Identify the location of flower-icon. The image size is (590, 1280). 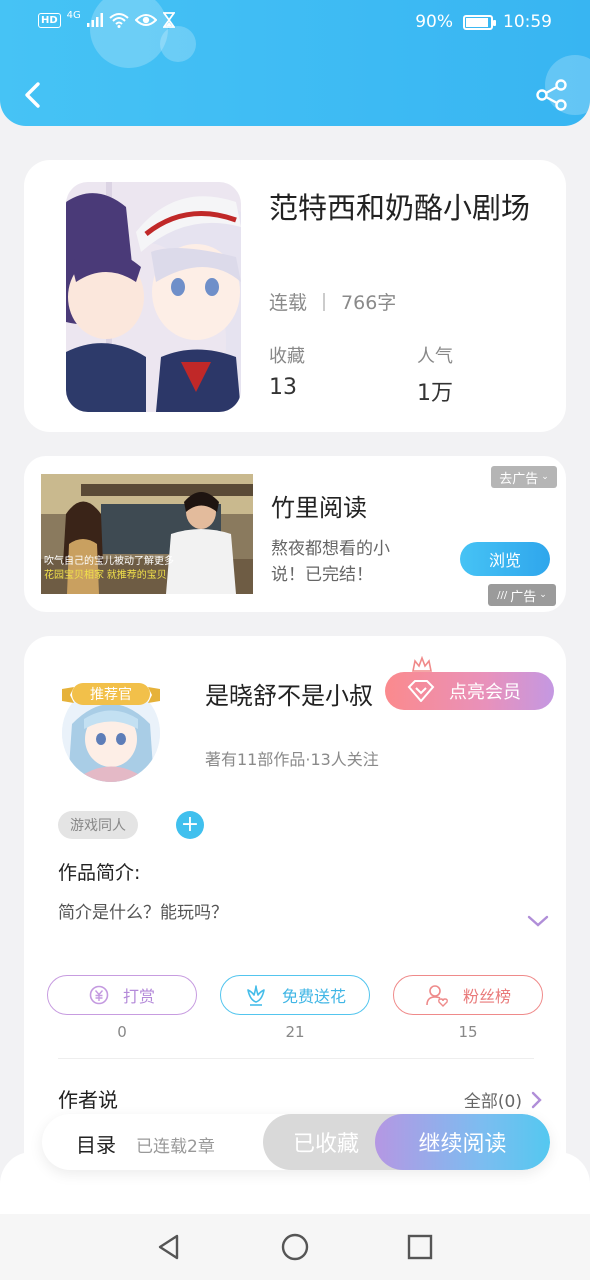
(256, 995).